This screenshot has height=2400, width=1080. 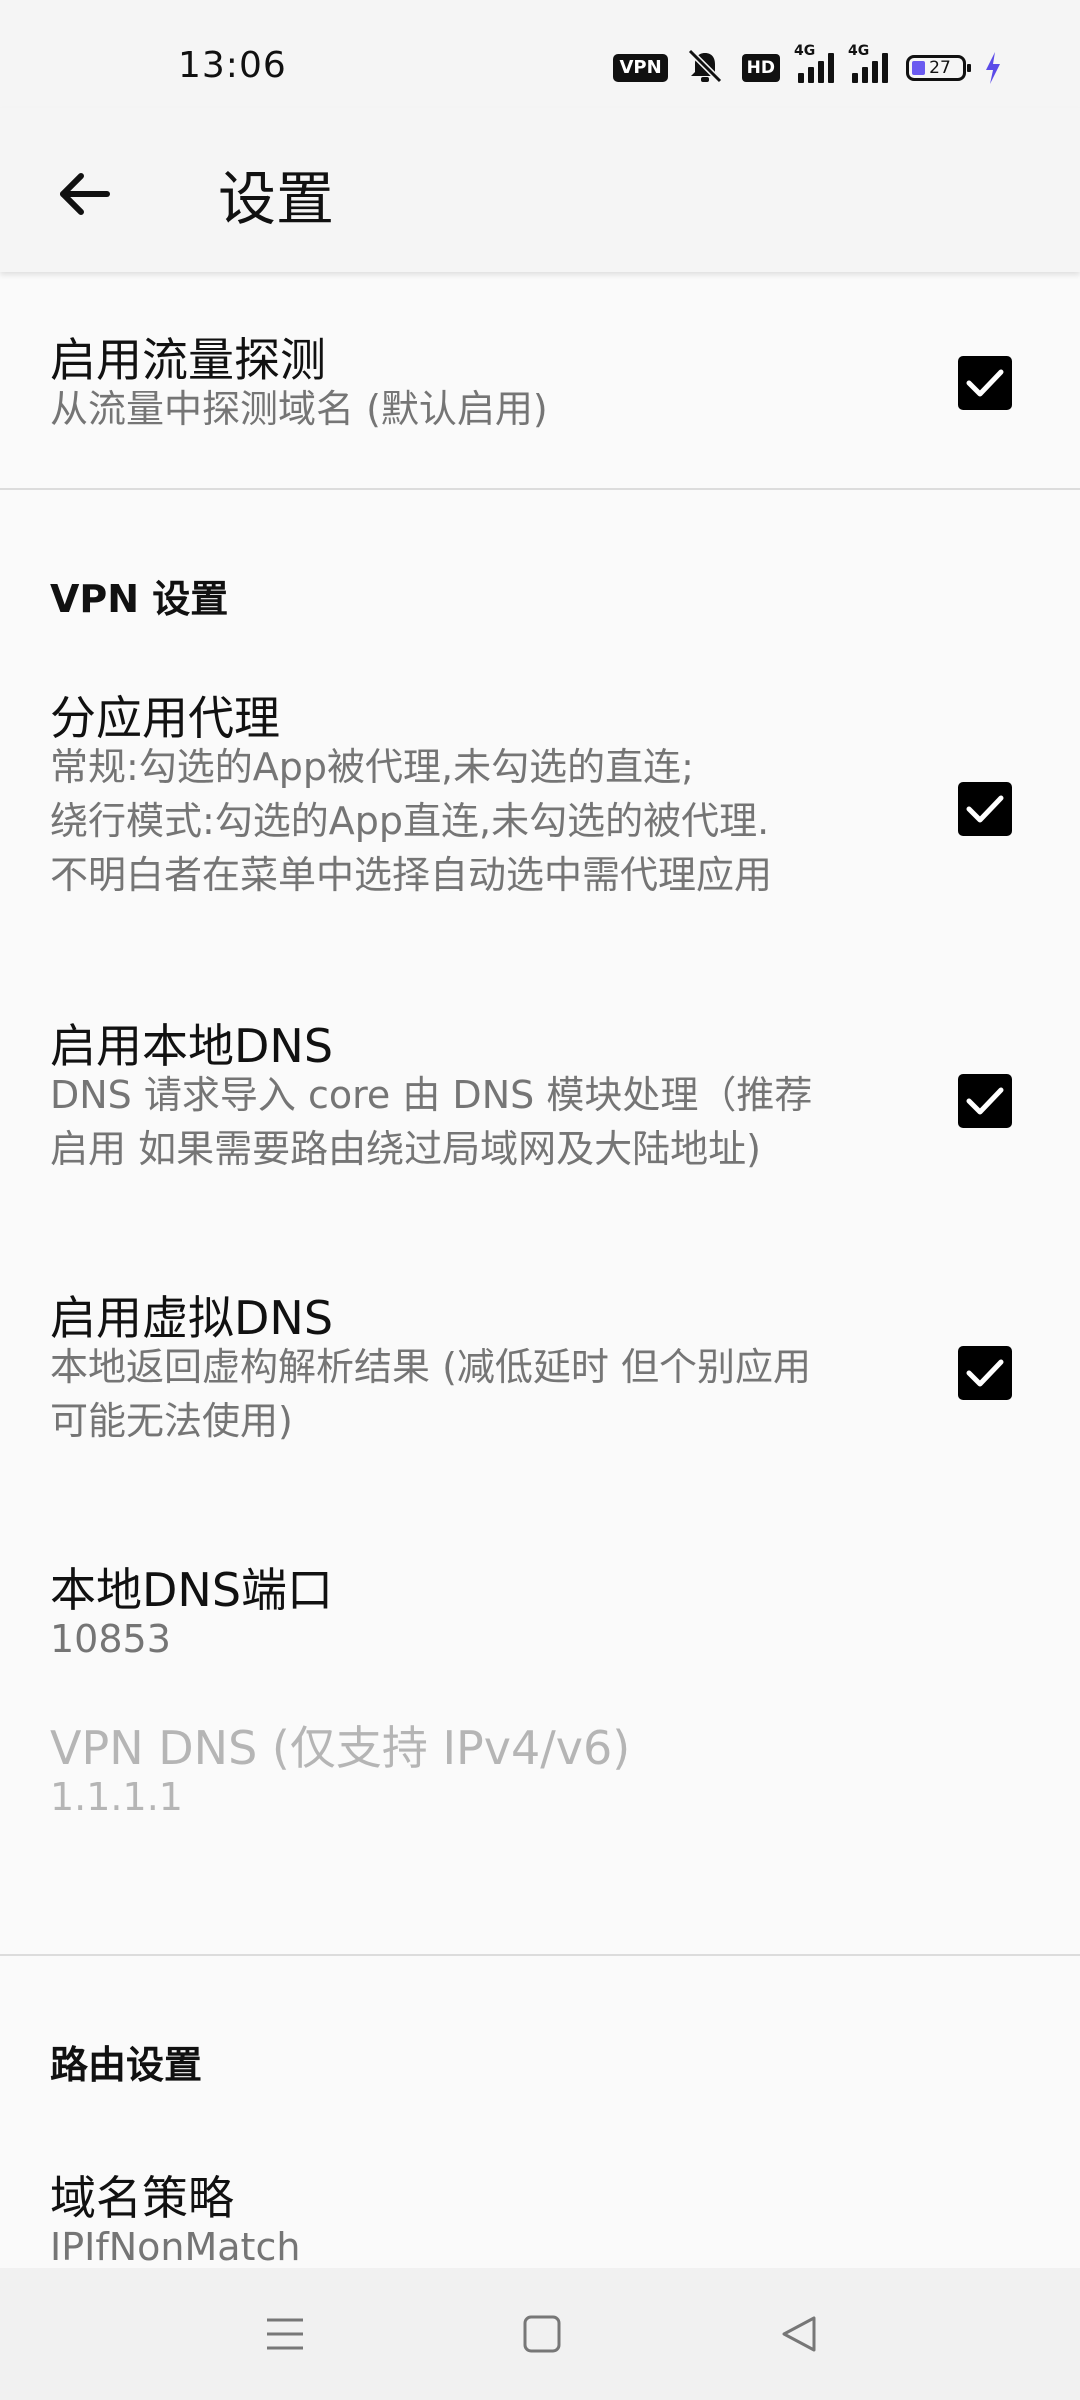 I want to click on back-nav-button, so click(x=800, y=2334).